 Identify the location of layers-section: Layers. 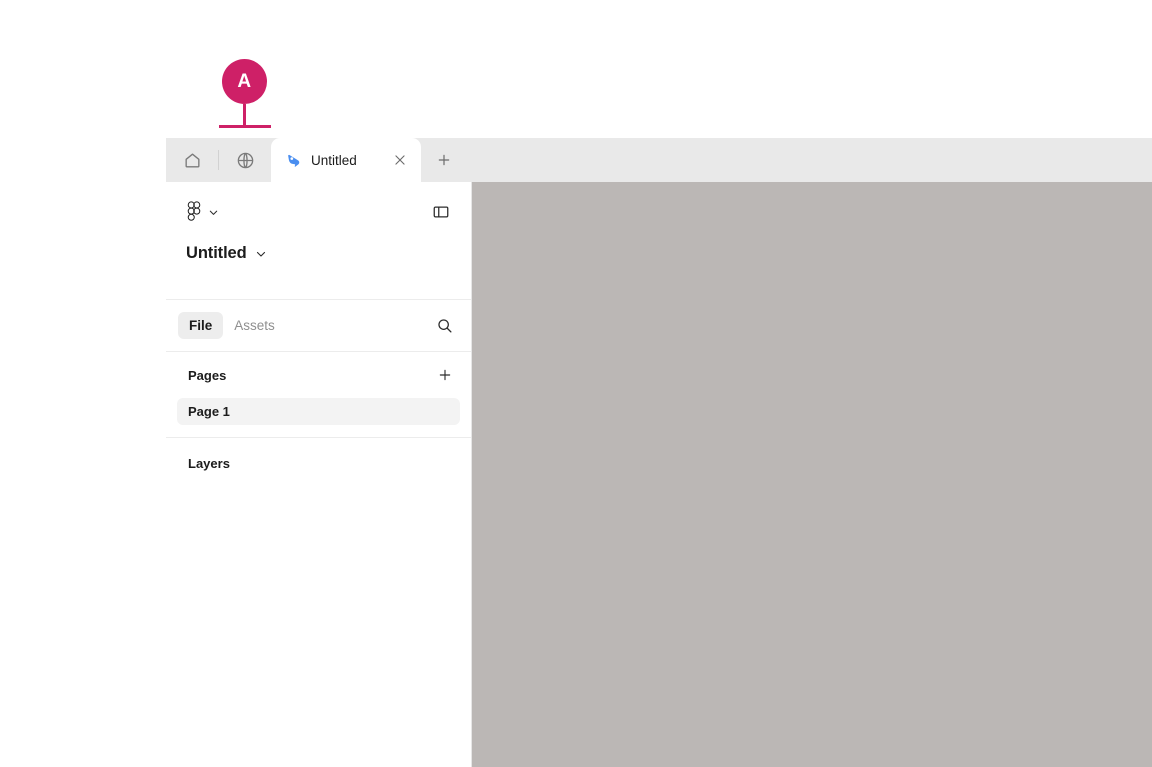
(318, 602).